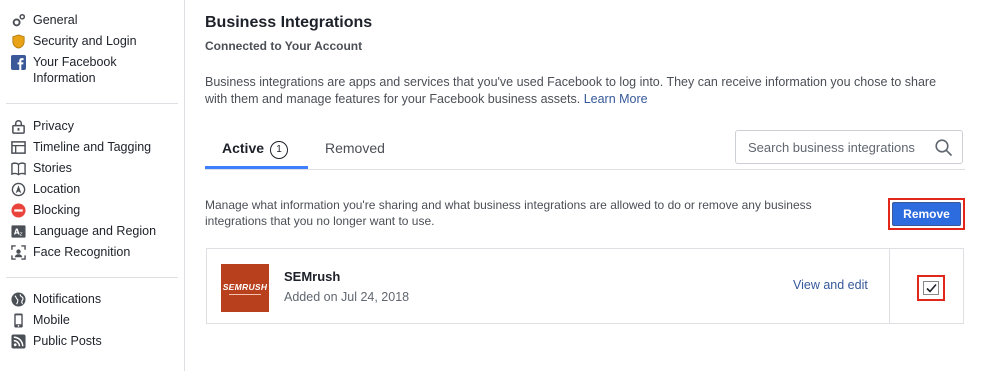 Image resolution: width=982 pixels, height=371 pixels. I want to click on remove-button-highlight: Remove, so click(926, 214).